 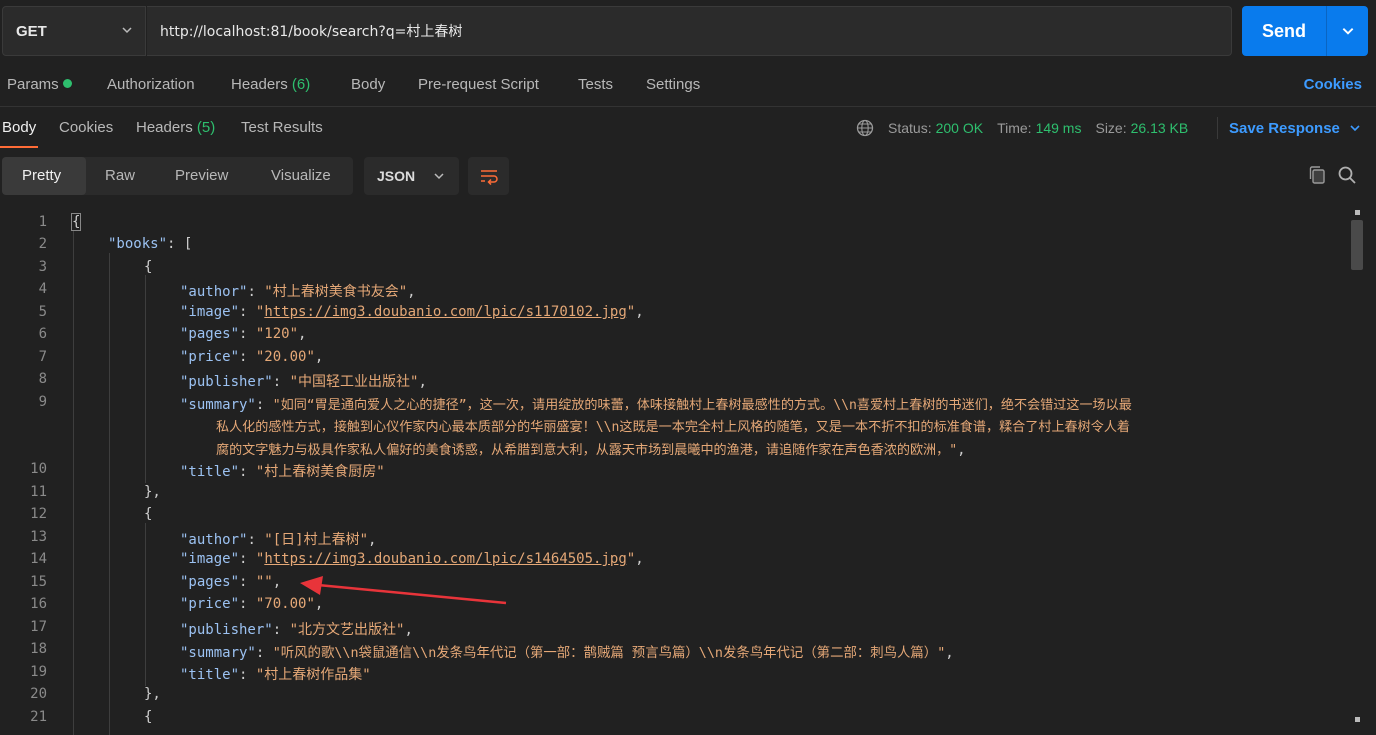 I want to click on view-mode-segment: Pretty Raw Preview Visualize, so click(x=177, y=176).